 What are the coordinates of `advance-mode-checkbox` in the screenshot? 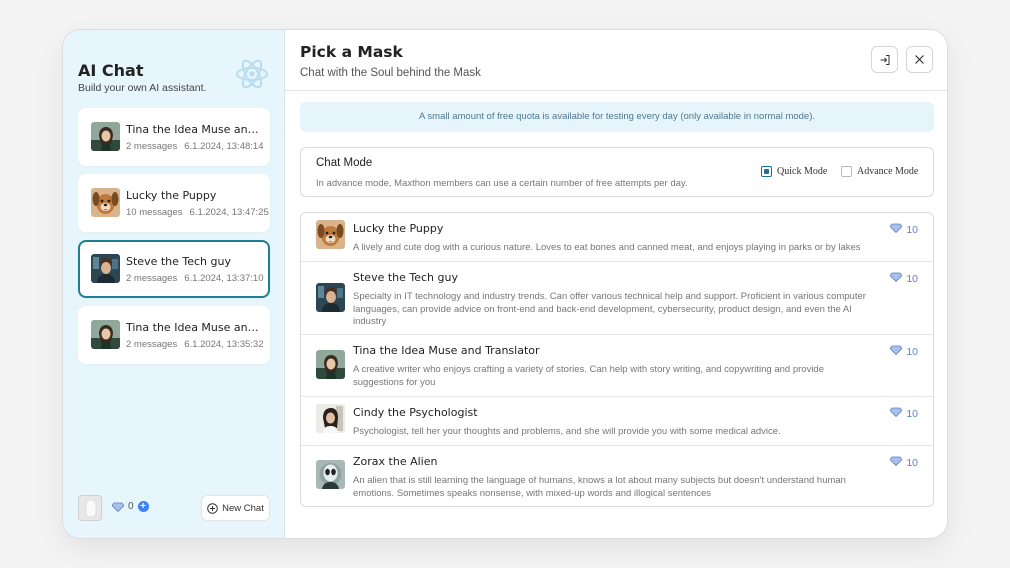 It's located at (846, 171).